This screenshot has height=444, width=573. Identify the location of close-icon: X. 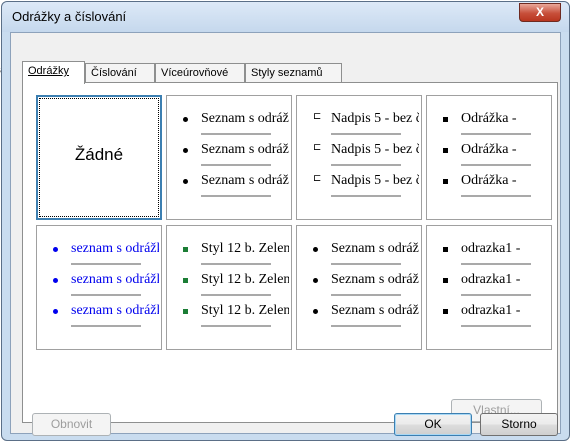
(539, 12).